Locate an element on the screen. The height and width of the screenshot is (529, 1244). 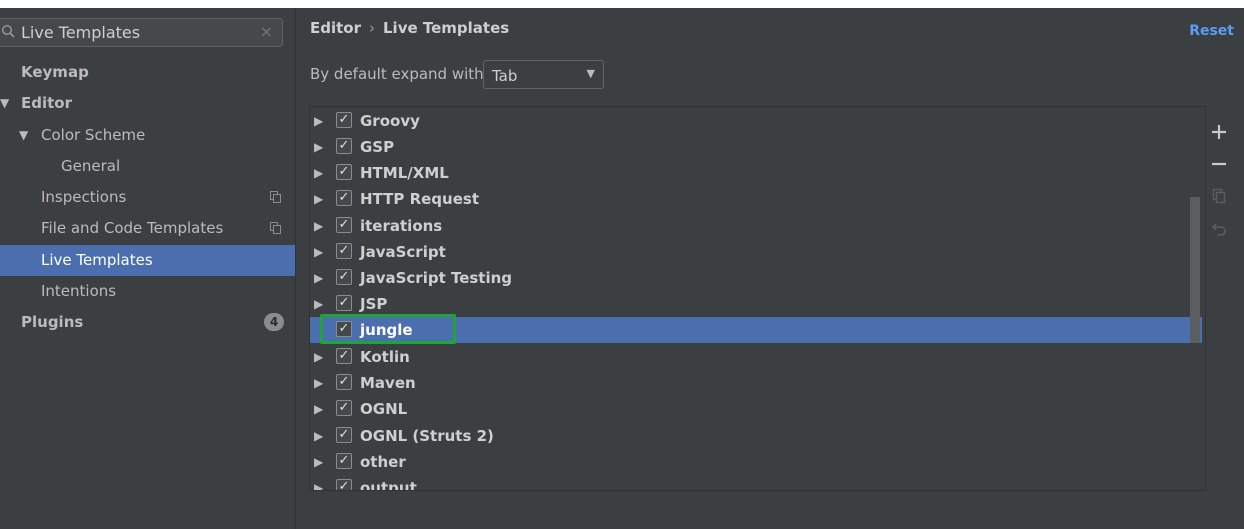
sidebar-item-general: General is located at coordinates (147, 166).